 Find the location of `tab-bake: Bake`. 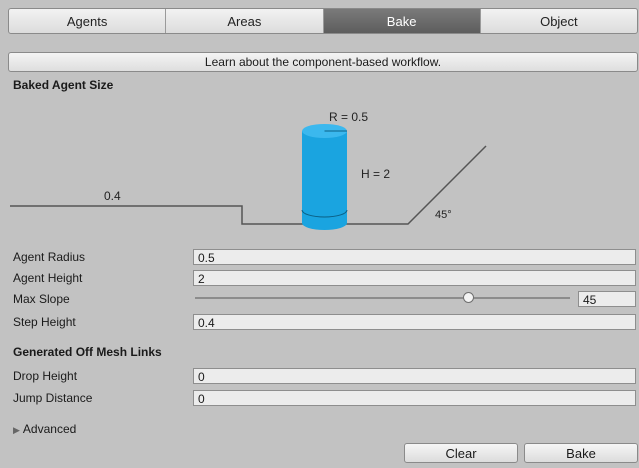

tab-bake: Bake is located at coordinates (402, 21).